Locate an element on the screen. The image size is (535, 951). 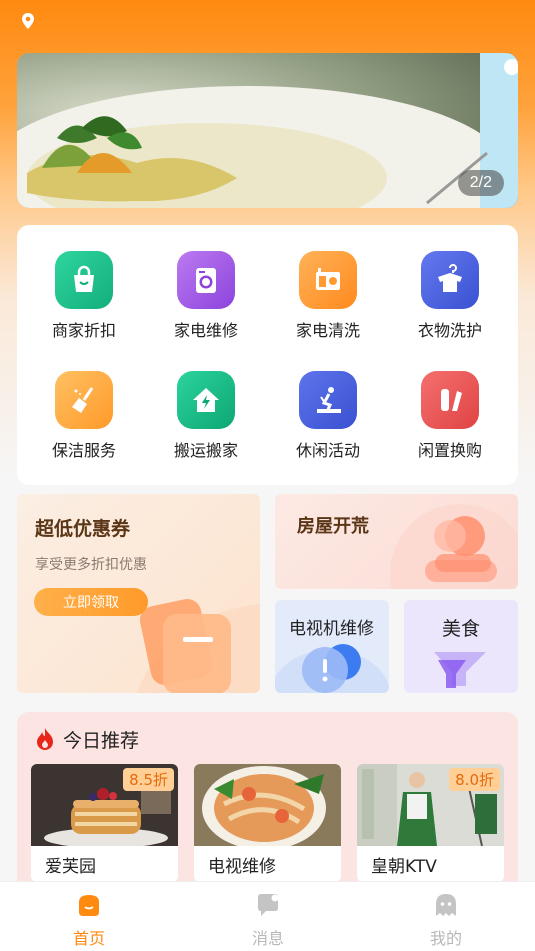
banner-page-indicator: 2/2 is located at coordinates (480, 183).